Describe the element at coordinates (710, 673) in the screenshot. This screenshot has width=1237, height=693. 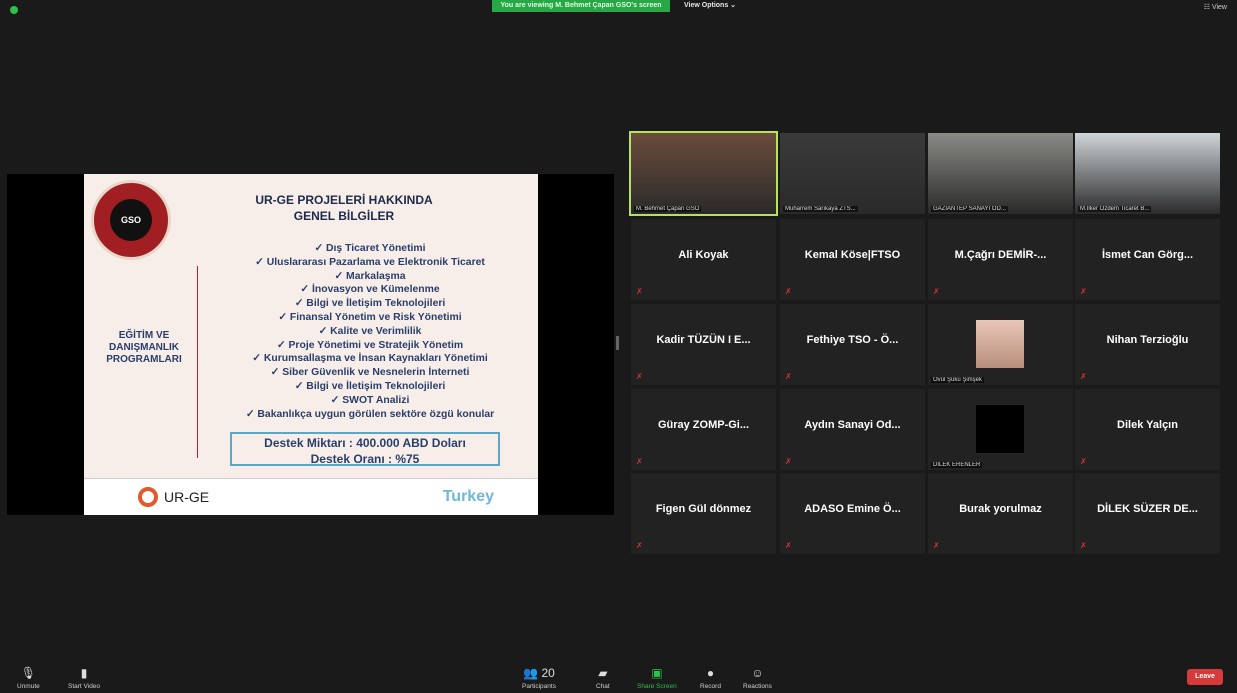
I see `record-icon: ●` at that location.